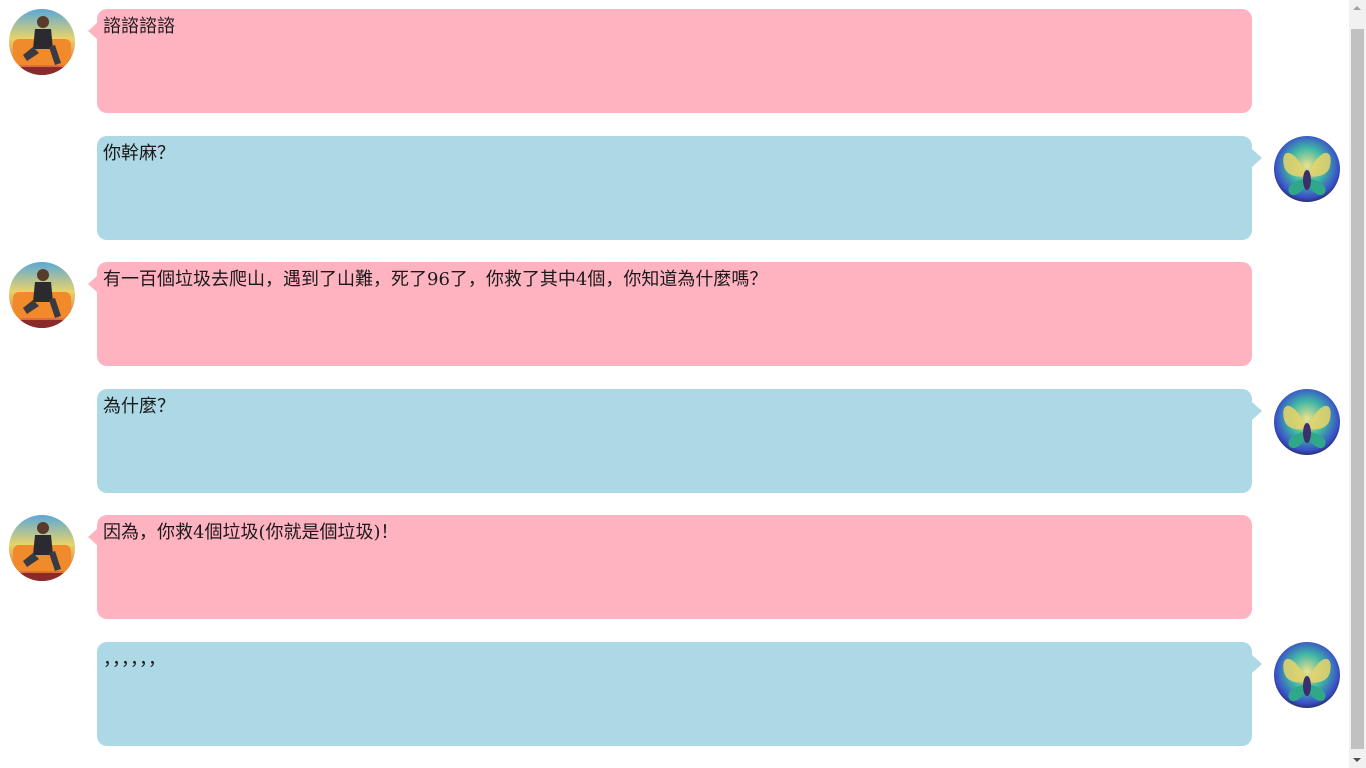 This screenshot has width=1366, height=768. I want to click on chat-message: ，，，，，，, so click(674, 695).